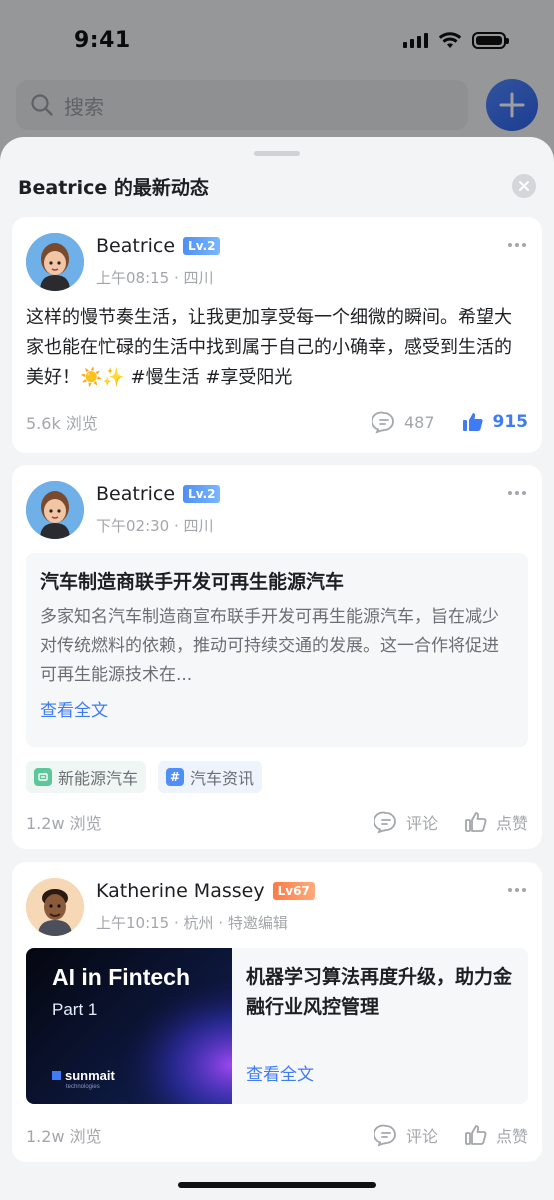  I want to click on post-header: Beatrice Lv.2 上午08:15 · 四川, so click(277, 261).